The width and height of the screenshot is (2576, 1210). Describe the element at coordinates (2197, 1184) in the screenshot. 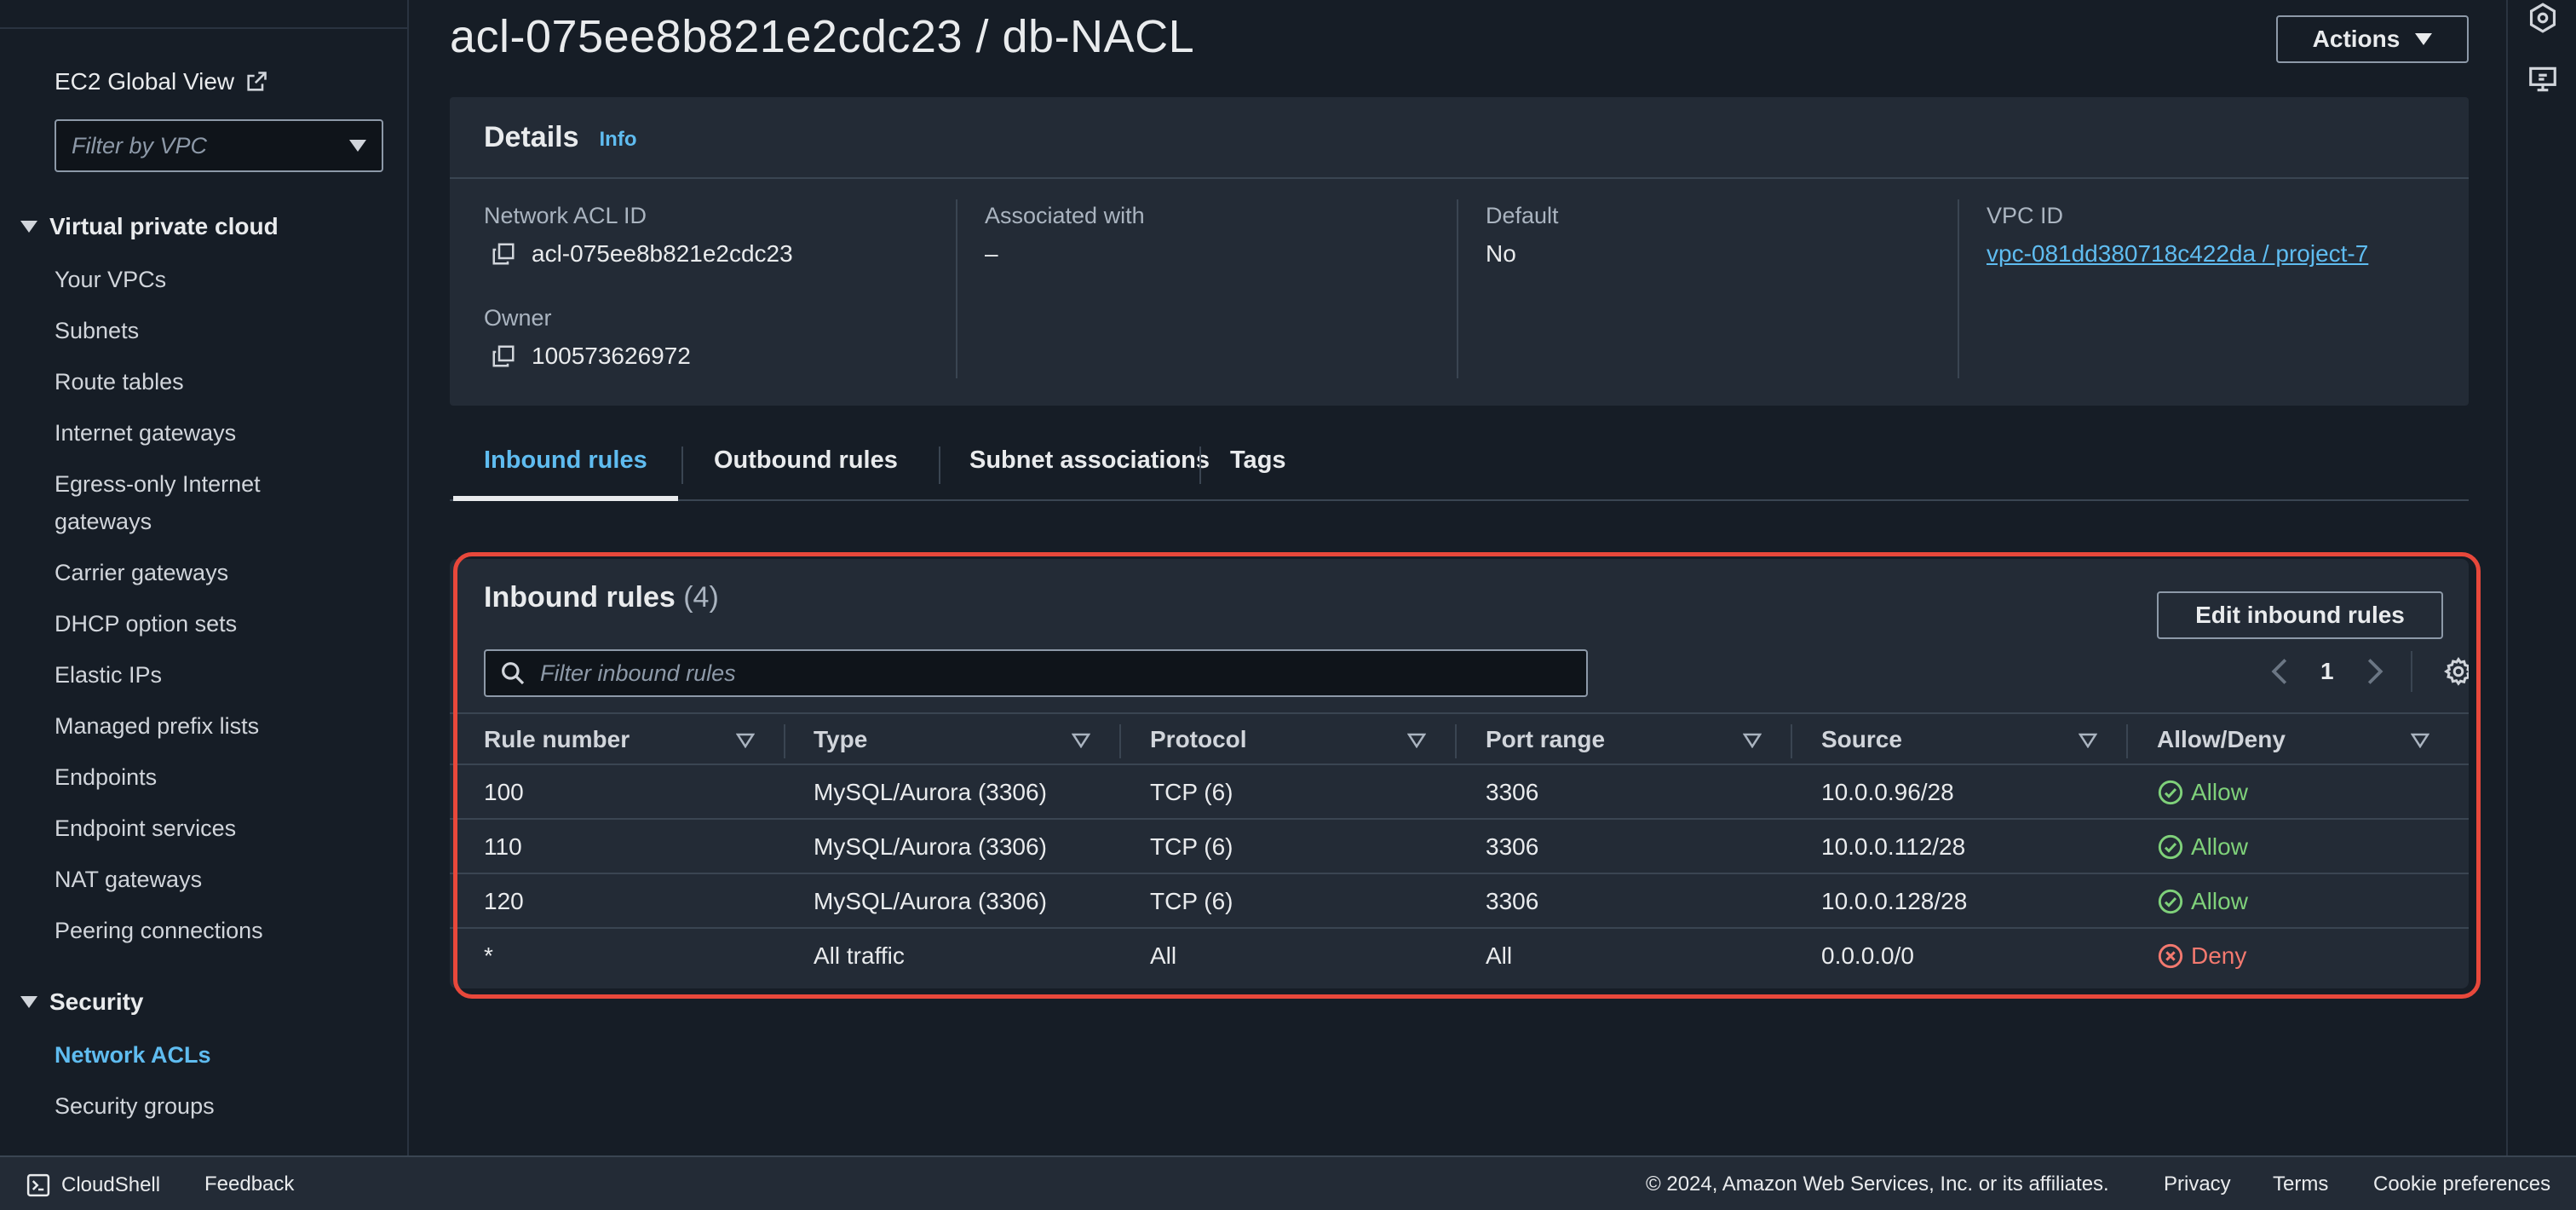

I see `privacy-link: Privacy` at that location.